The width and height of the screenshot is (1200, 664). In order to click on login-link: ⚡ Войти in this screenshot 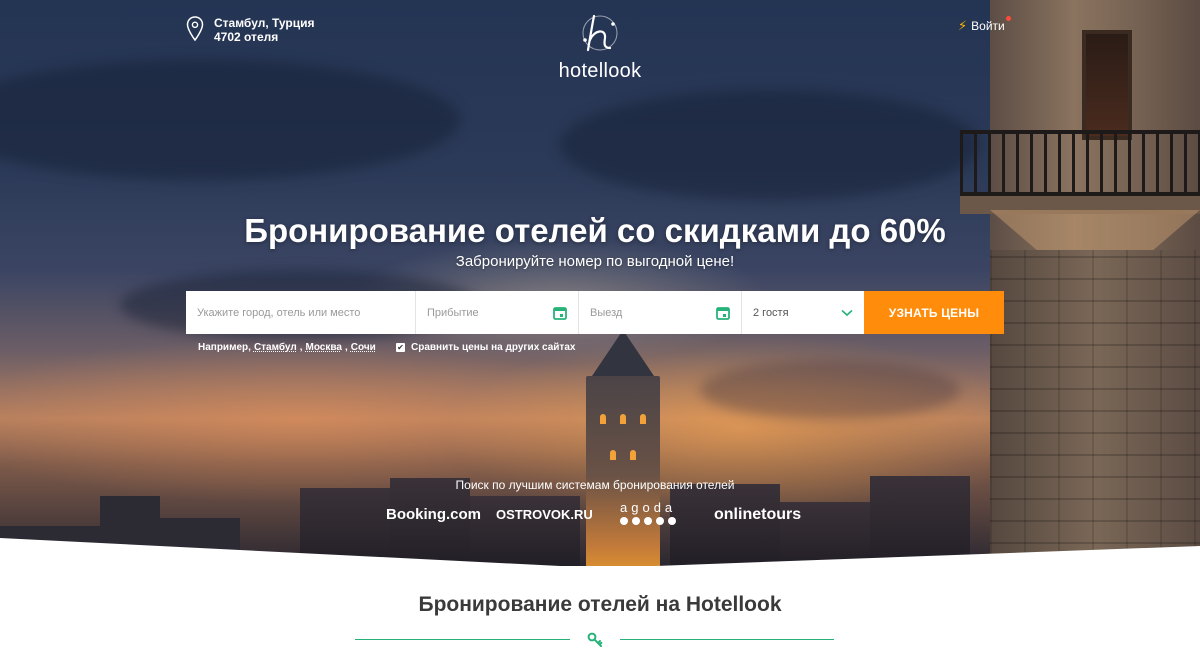, I will do `click(984, 25)`.